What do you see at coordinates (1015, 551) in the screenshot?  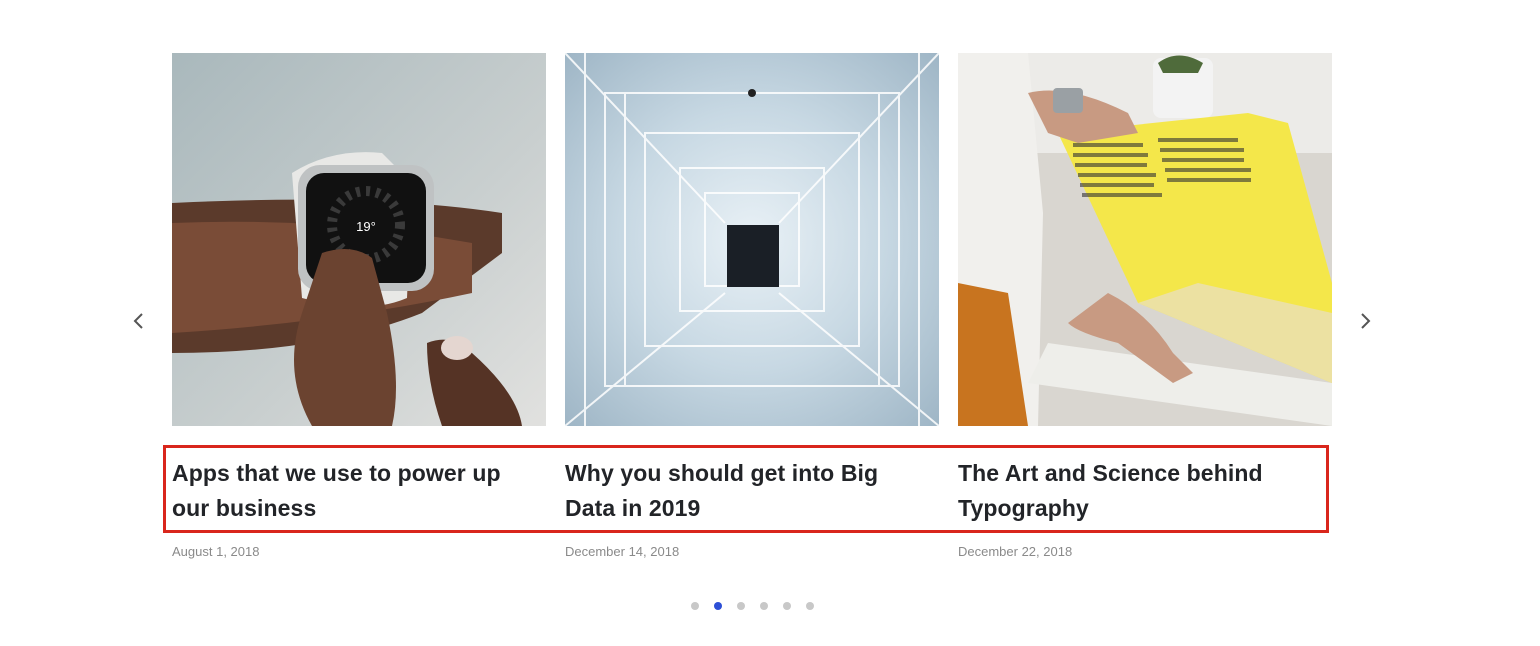 I see `post-date: December 22, 2018` at bounding box center [1015, 551].